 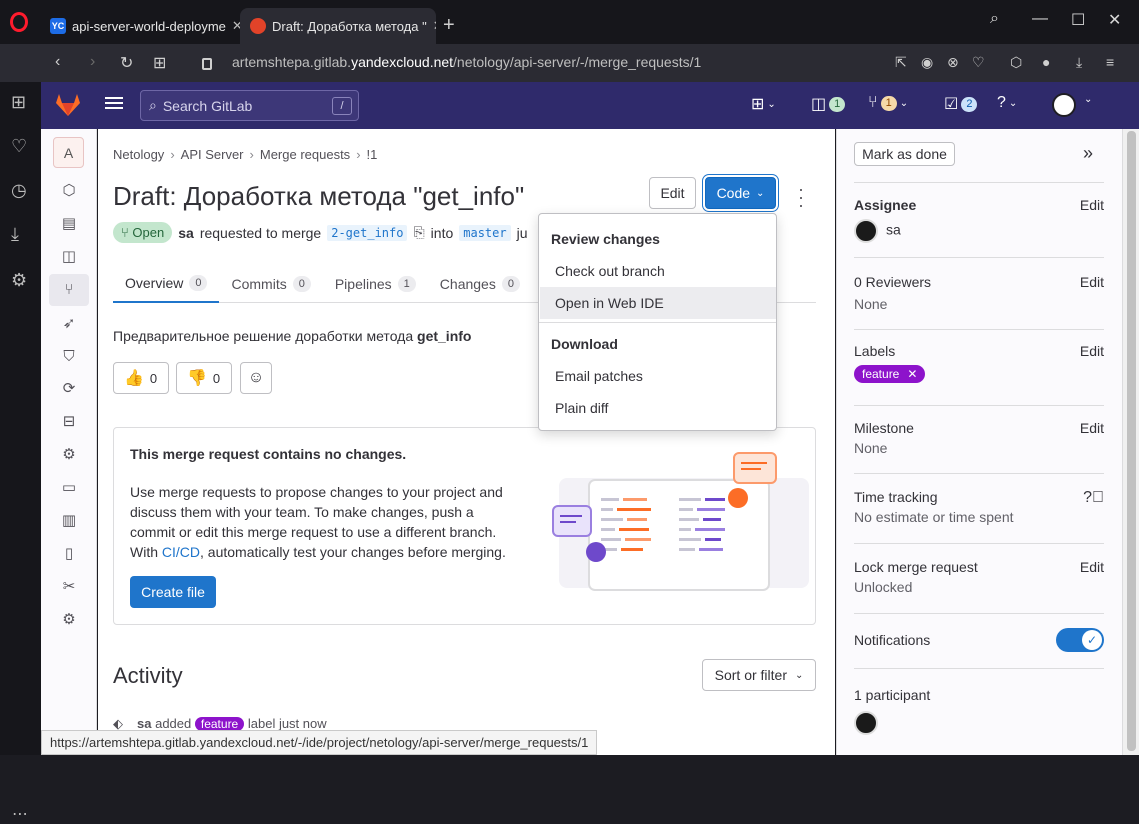 I want to click on back-icon: ‹, so click(x=57, y=62).